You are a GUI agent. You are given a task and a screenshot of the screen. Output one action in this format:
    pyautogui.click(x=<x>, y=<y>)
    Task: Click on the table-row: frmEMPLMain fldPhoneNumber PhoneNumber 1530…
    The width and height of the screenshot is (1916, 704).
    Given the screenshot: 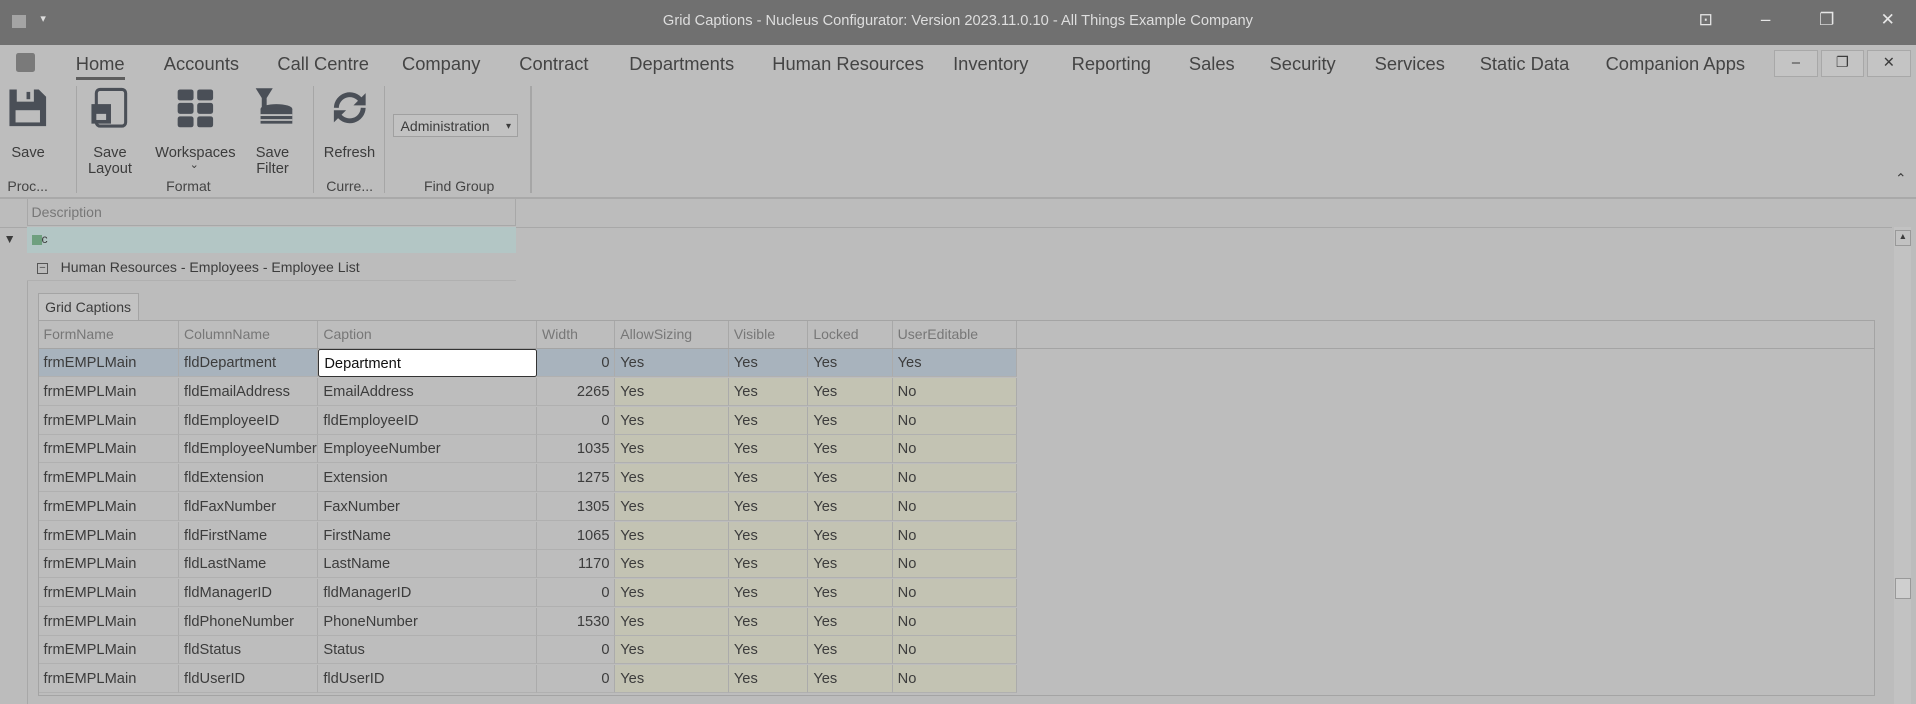 What is the action you would take?
    pyautogui.click(x=528, y=621)
    